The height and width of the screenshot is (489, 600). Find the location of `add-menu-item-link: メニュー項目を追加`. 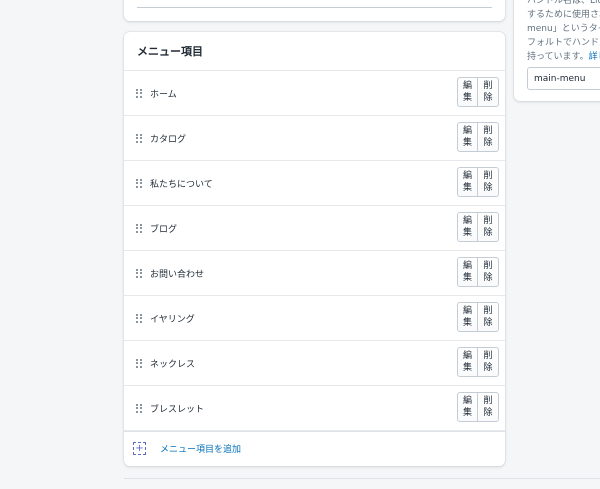

add-menu-item-link: メニュー項目を追加 is located at coordinates (200, 448).